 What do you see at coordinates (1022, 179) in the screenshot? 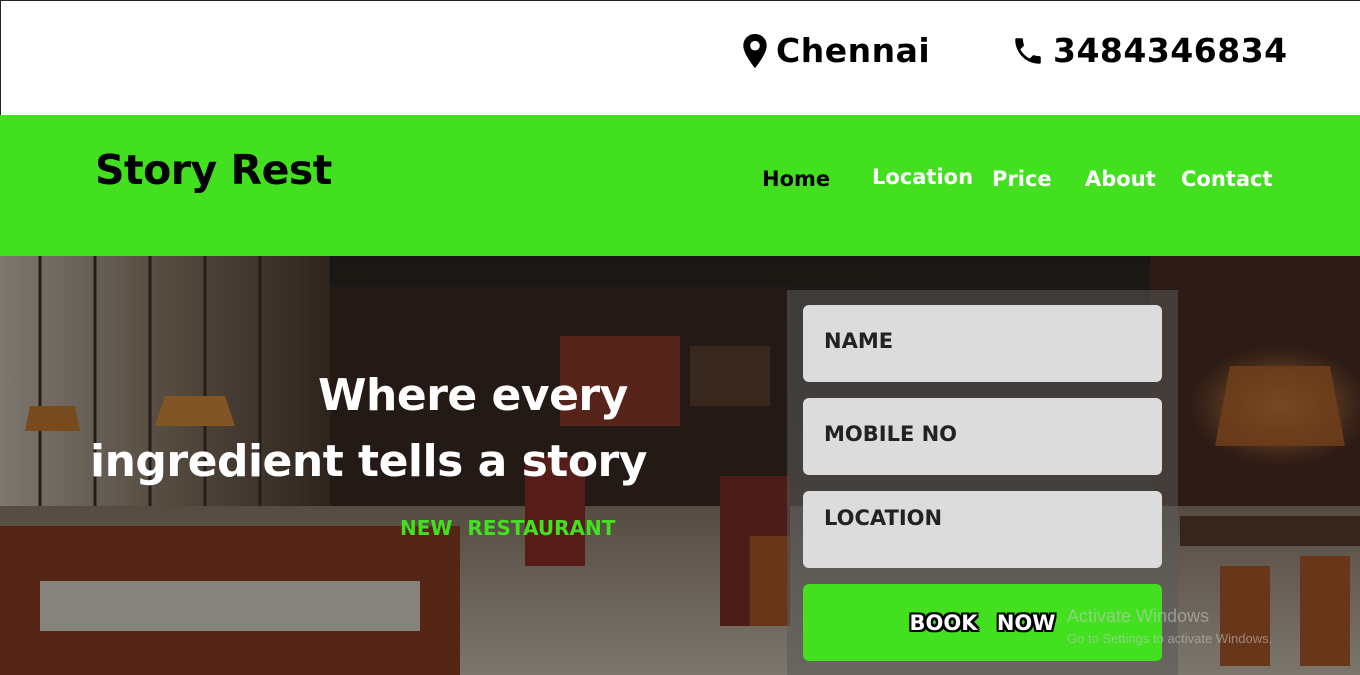
I see `nav-price: Price` at bounding box center [1022, 179].